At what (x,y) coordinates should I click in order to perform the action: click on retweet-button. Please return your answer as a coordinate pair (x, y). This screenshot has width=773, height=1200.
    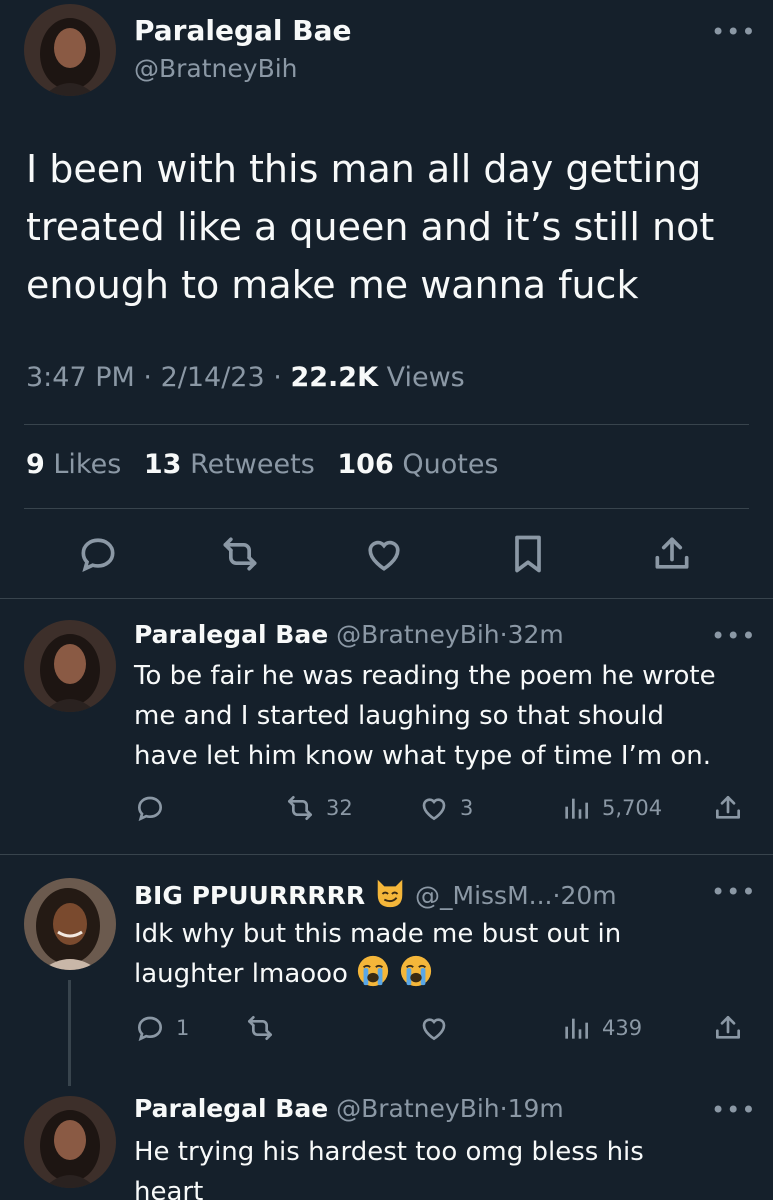
    Looking at the image, I should click on (265, 1028).